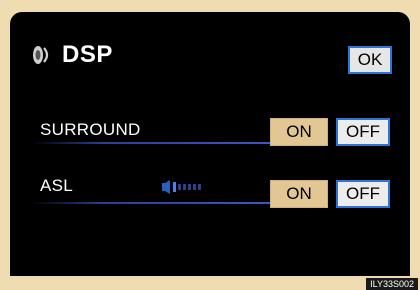 The height and width of the screenshot is (290, 420). What do you see at coordinates (154, 203) in the screenshot?
I see `asl-divider` at bounding box center [154, 203].